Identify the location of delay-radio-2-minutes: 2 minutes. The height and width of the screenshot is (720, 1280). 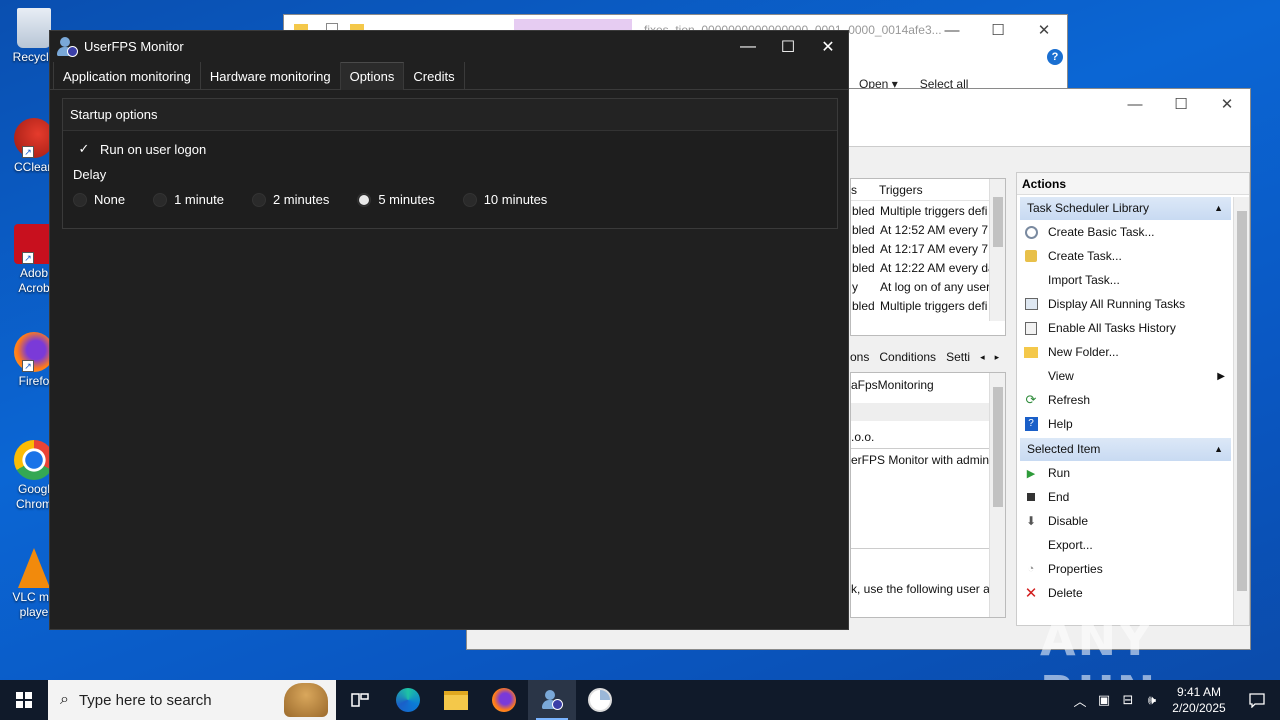
(290, 199).